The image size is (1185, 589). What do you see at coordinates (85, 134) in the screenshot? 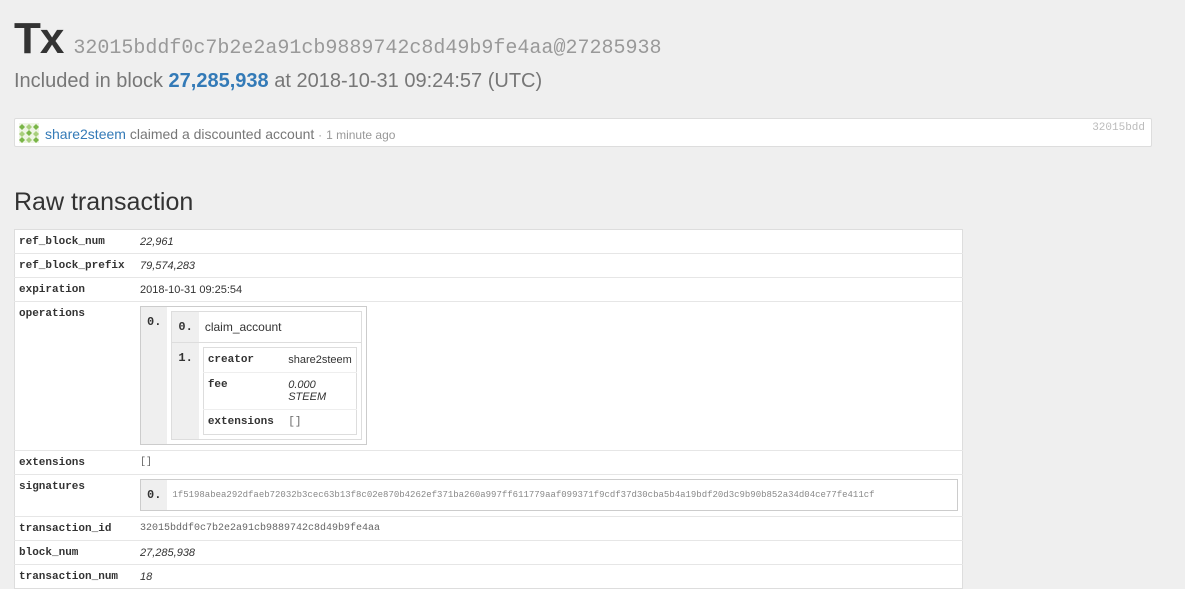
I see `account-link: share2steem` at bounding box center [85, 134].